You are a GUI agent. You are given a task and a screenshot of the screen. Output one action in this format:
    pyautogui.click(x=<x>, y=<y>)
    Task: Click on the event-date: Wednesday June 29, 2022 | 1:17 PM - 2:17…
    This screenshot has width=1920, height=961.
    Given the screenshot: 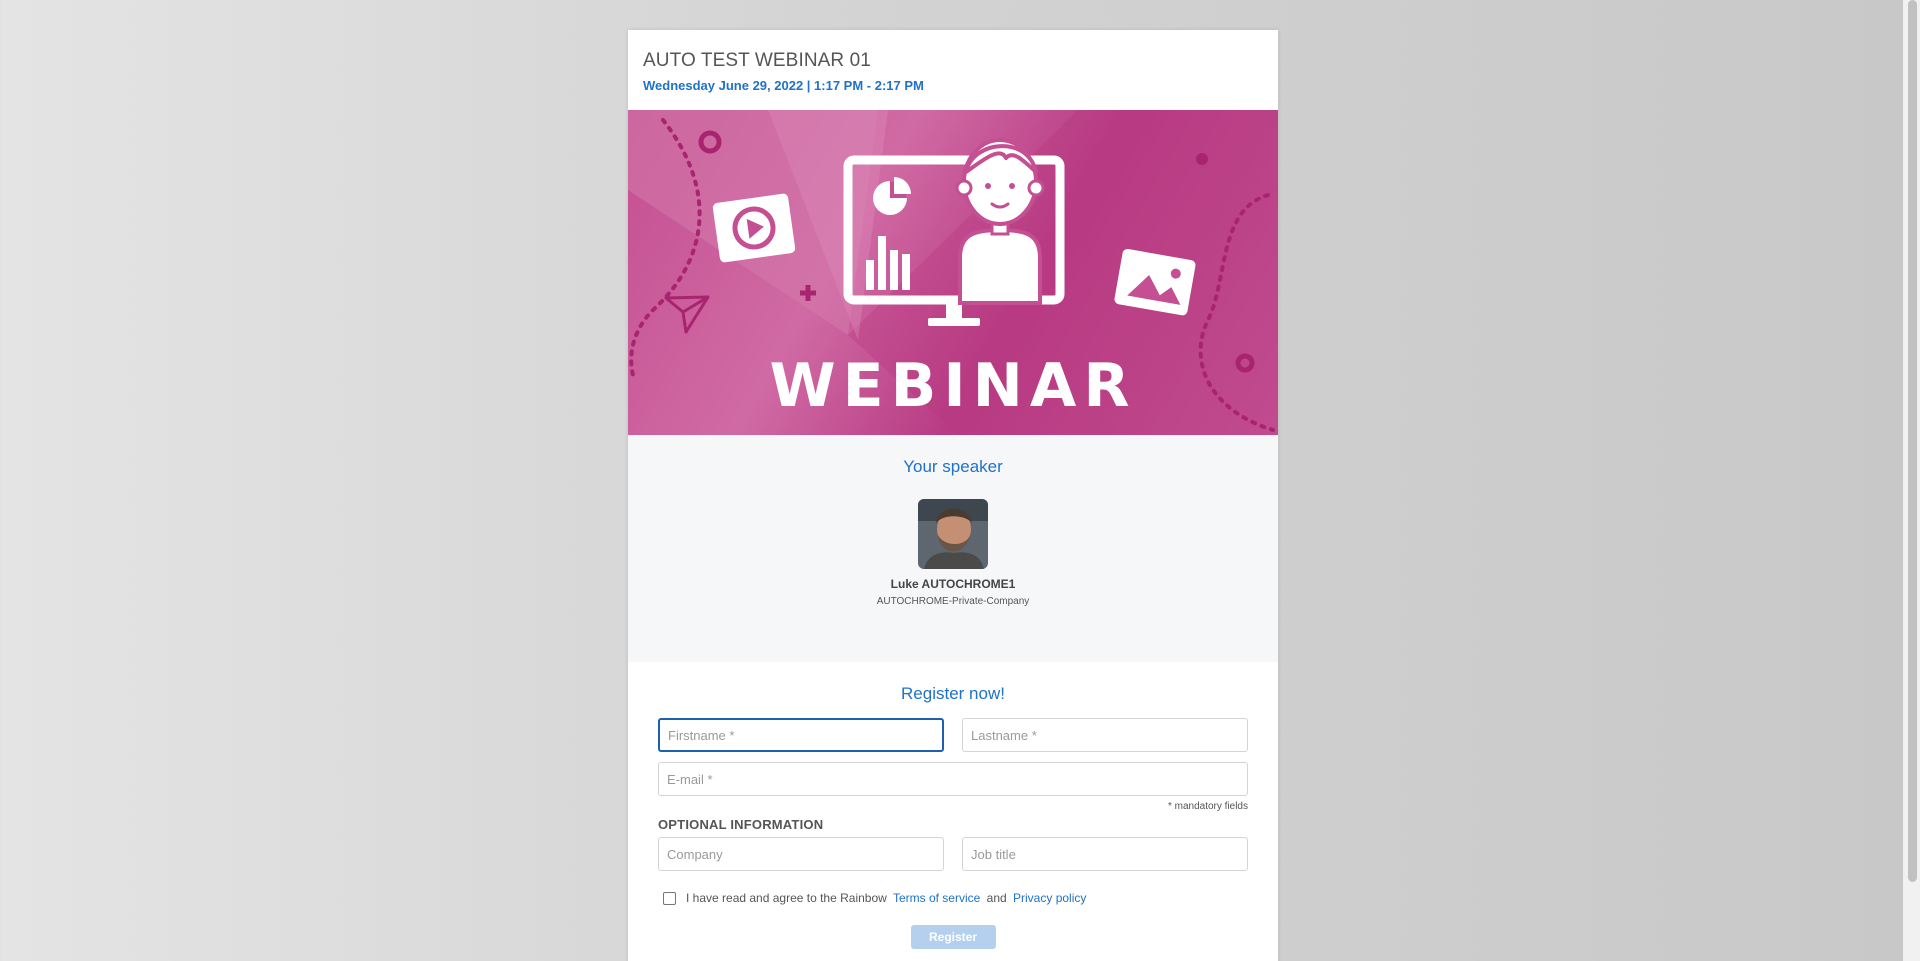 What is the action you would take?
    pyautogui.click(x=783, y=85)
    